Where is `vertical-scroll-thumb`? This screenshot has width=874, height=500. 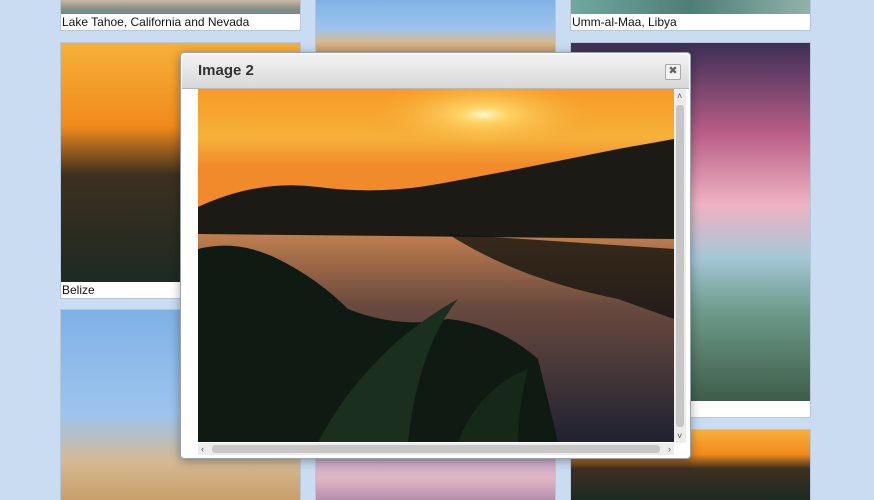
vertical-scroll-thumb is located at coordinates (680, 266).